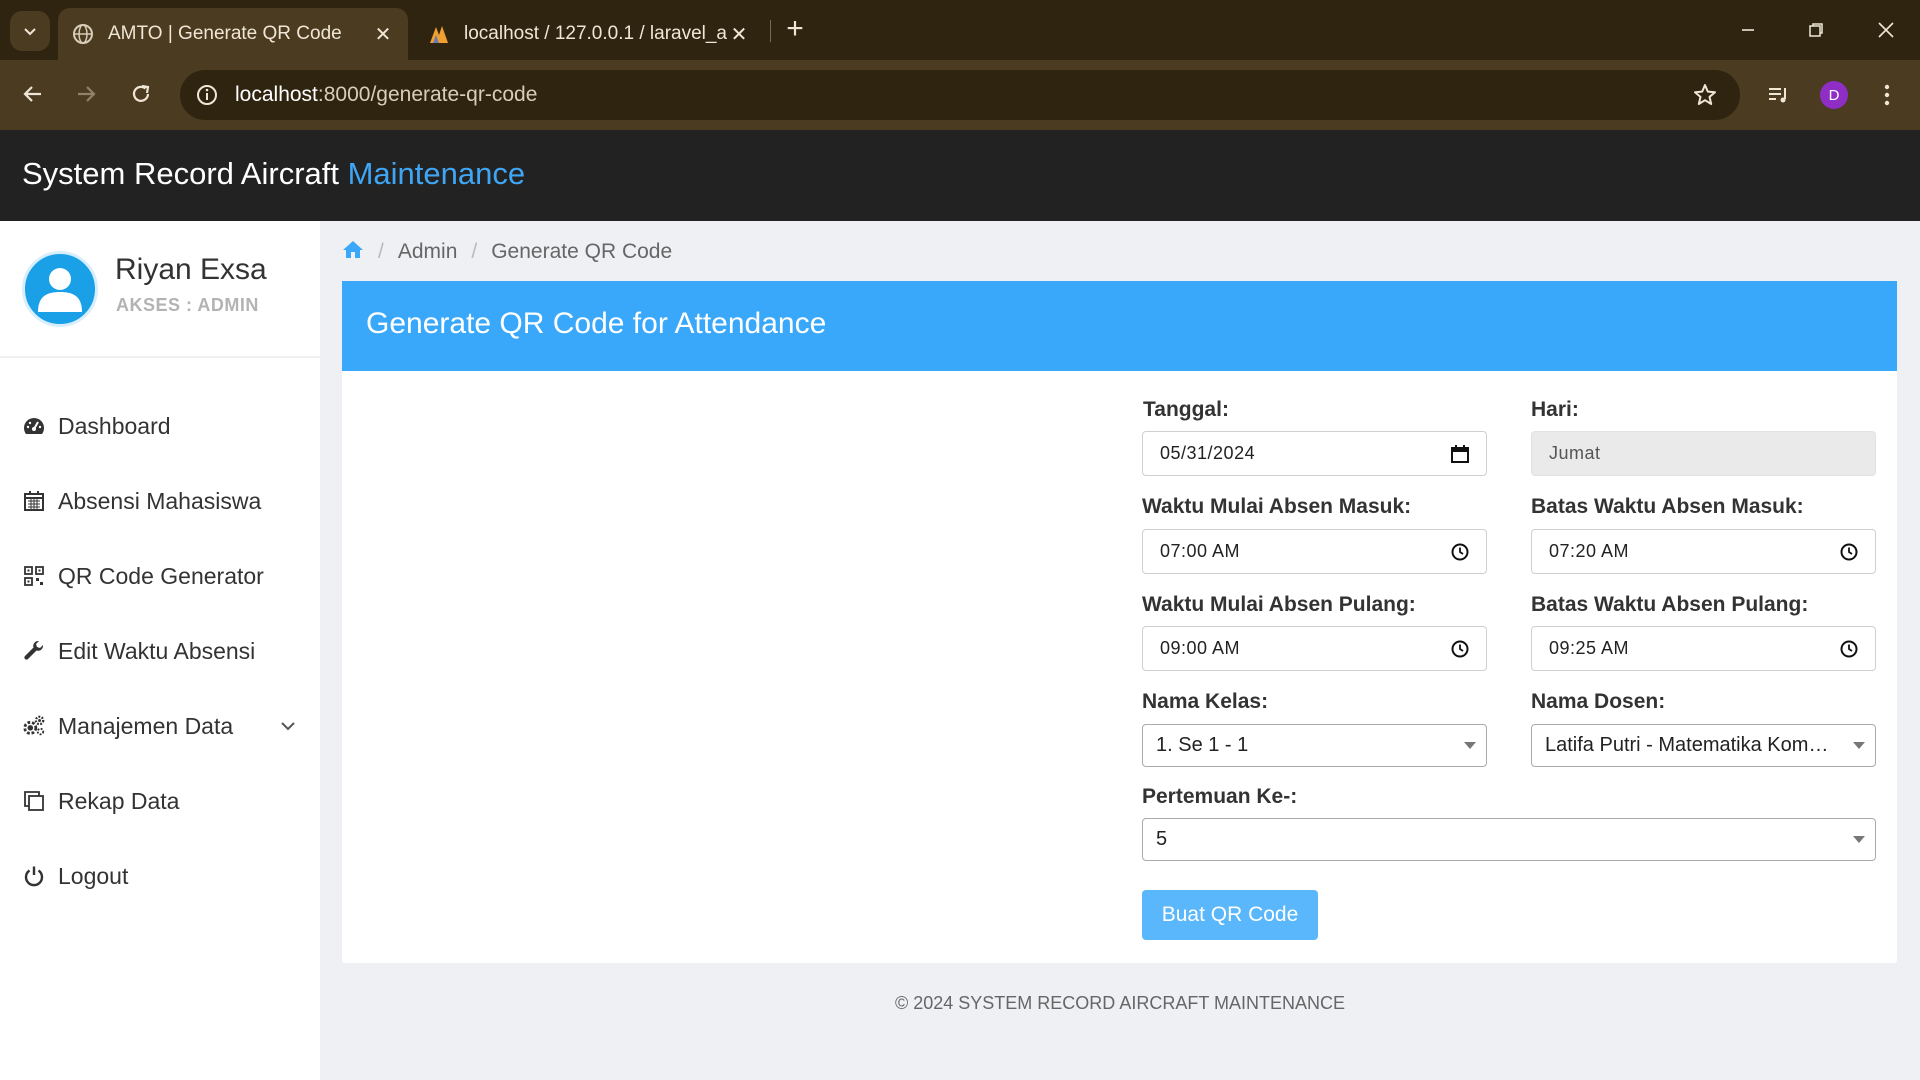 The image size is (1920, 1080). I want to click on sidebar-item-edit-waktu-absensi: Edit Waktu Absensi, so click(160, 651).